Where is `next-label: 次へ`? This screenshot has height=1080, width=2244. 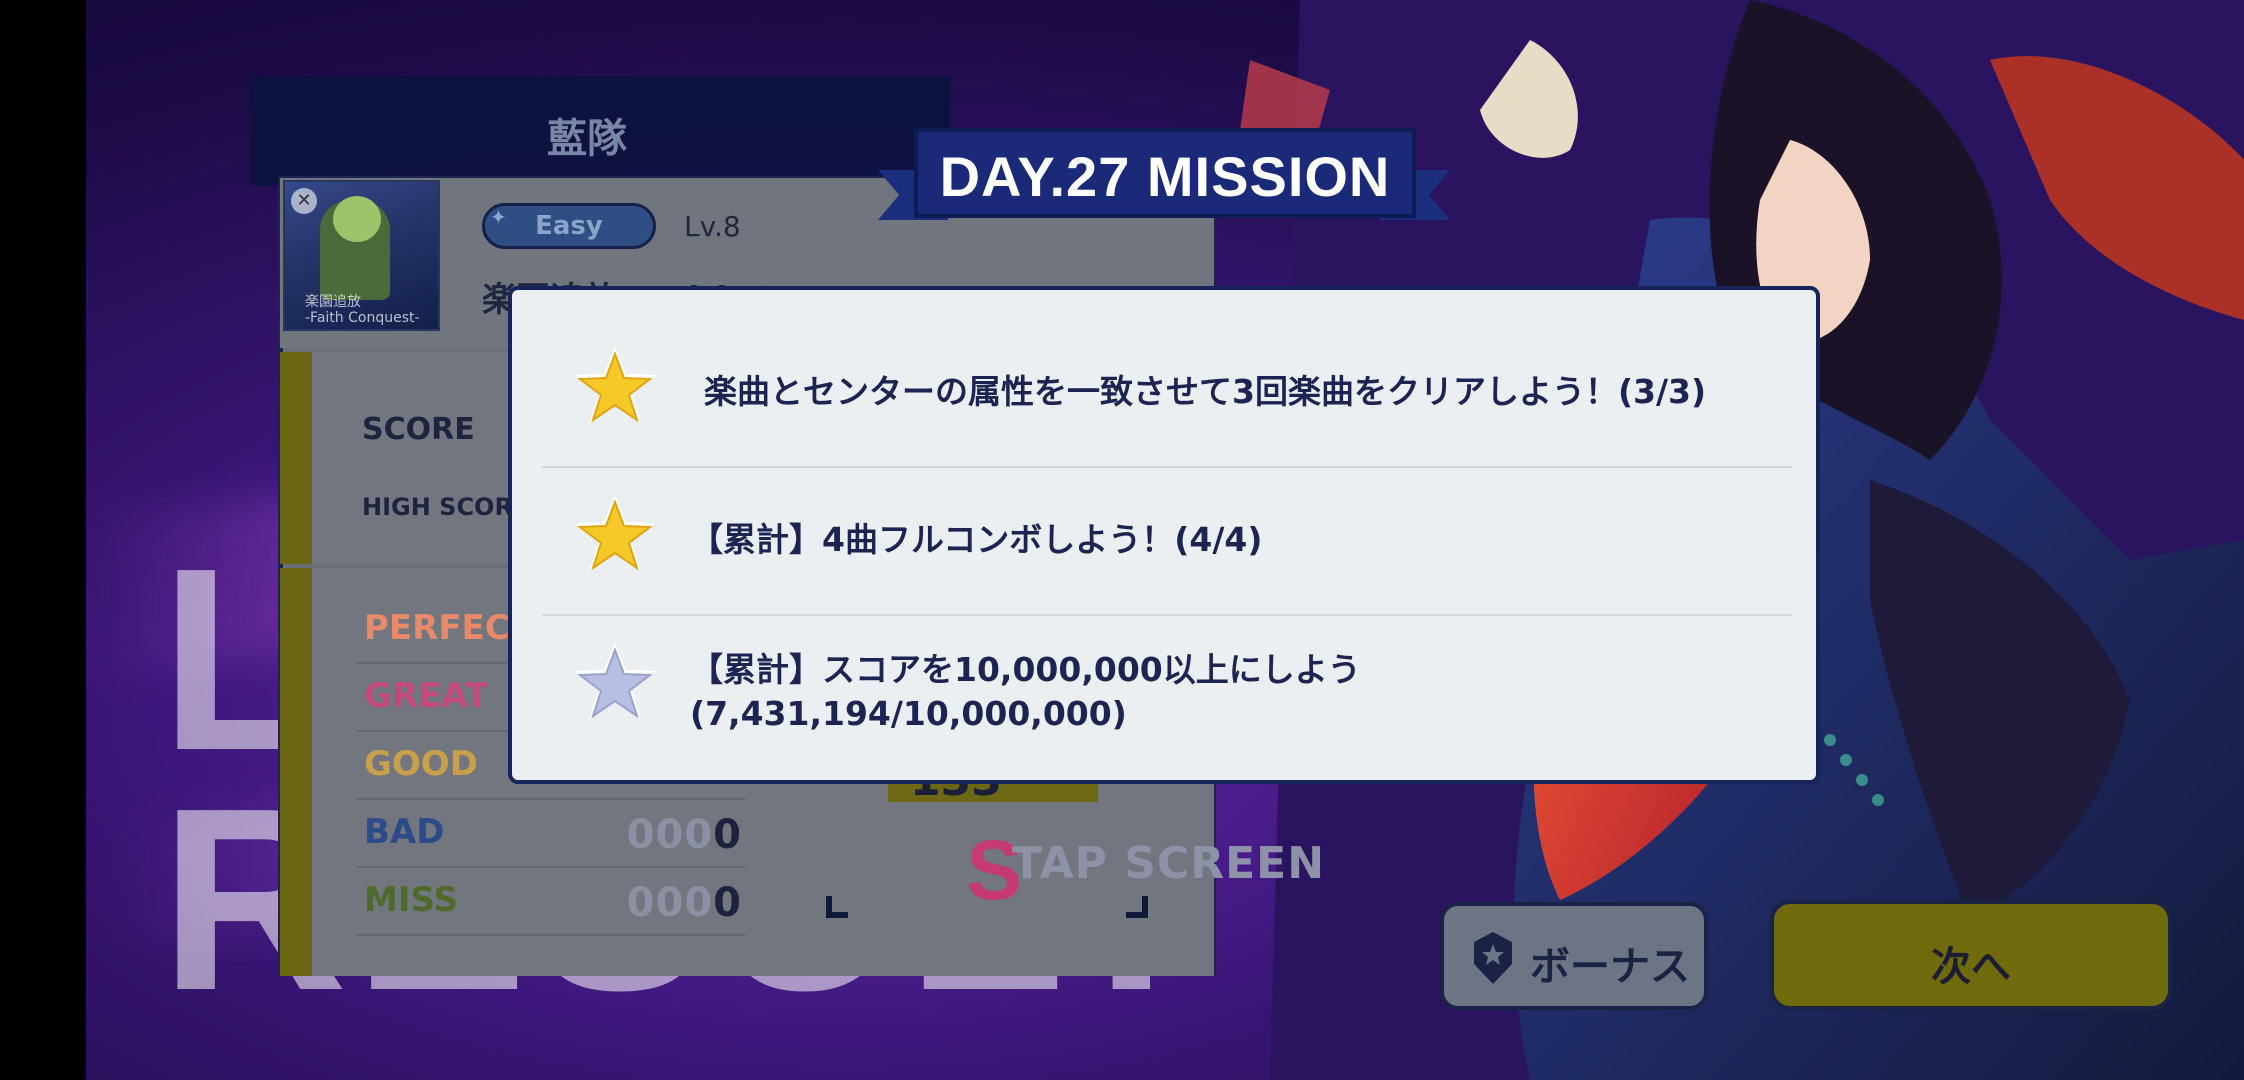
next-label: 次へ is located at coordinates (1971, 967).